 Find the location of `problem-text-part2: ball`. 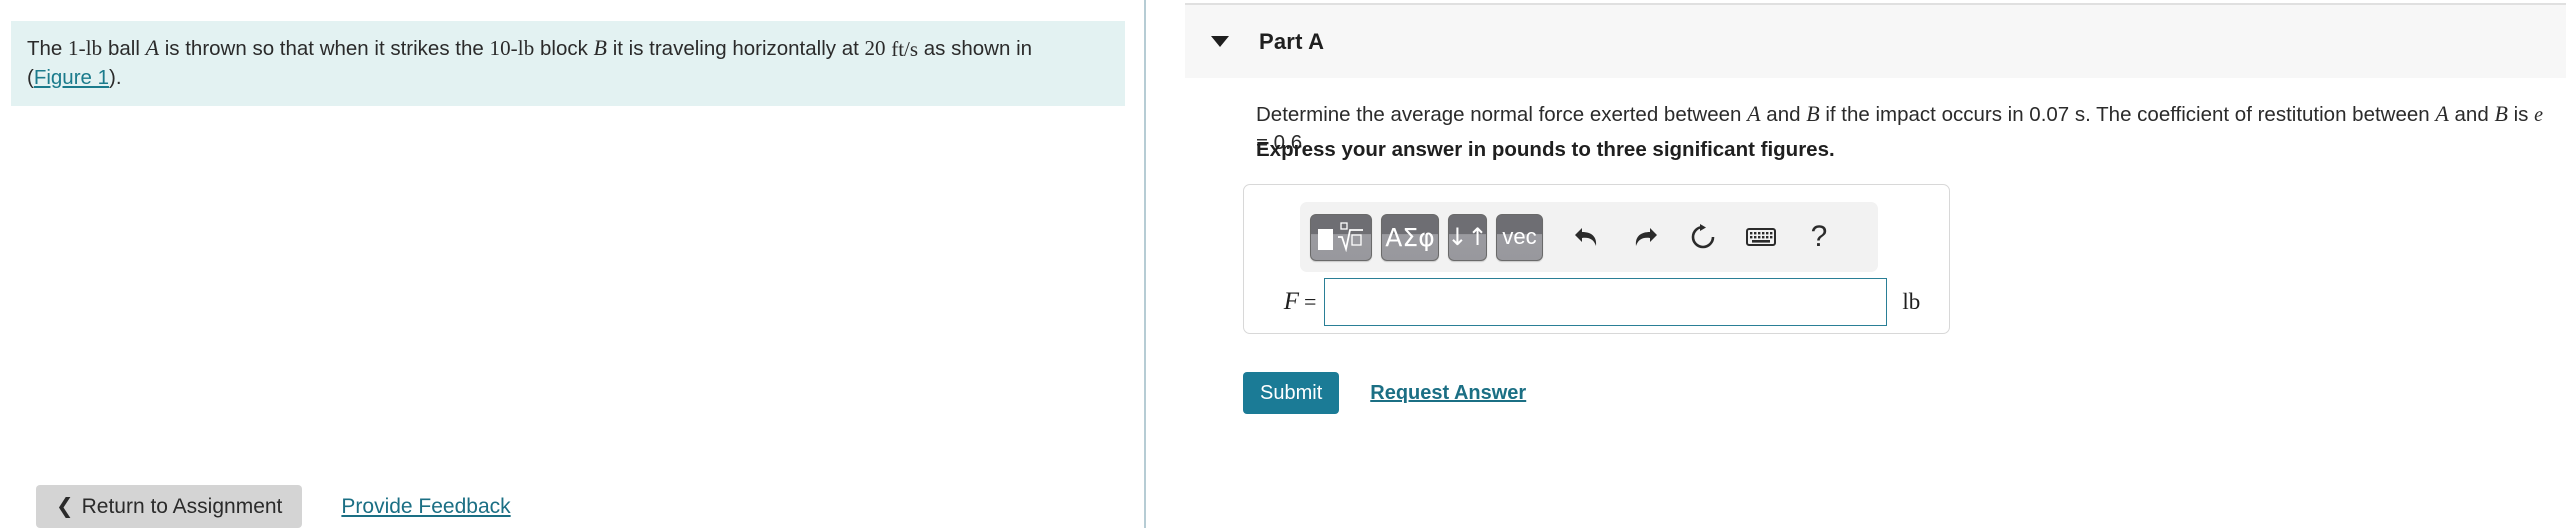

problem-text-part2: ball is located at coordinates (124, 48).